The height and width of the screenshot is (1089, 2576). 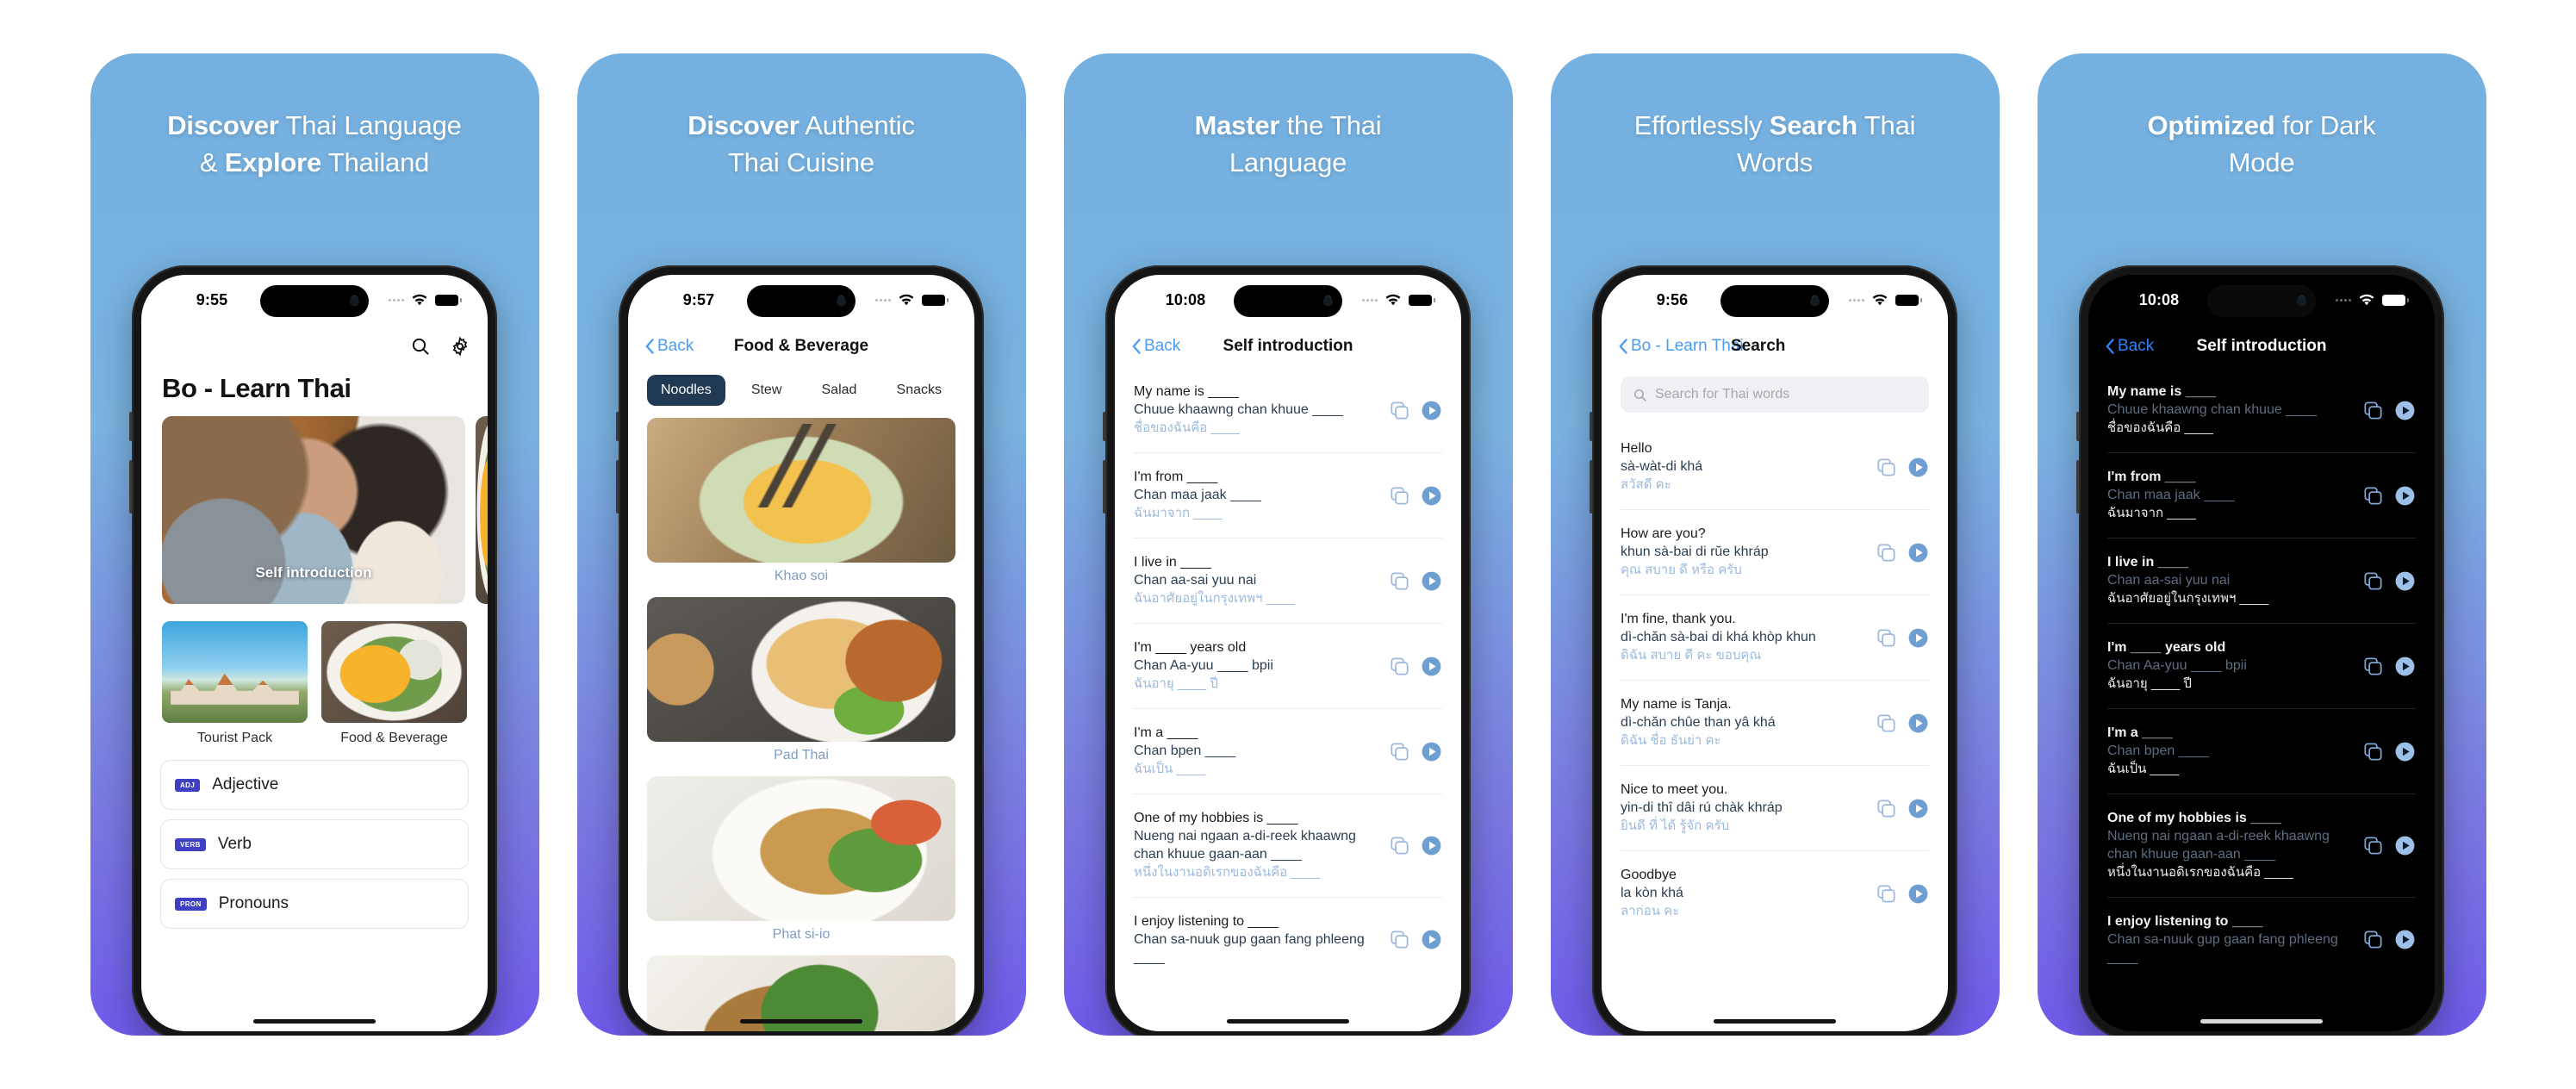 I want to click on hero-card-self-introduction: Self introduction, so click(x=314, y=510).